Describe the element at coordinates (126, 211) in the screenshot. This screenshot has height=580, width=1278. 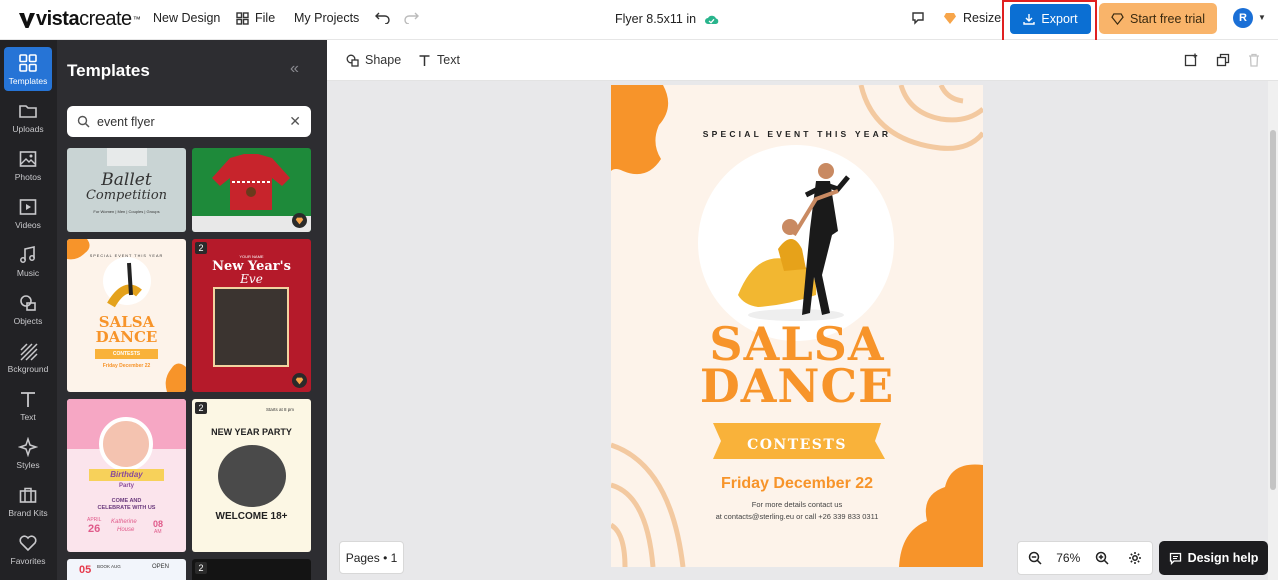
I see `tile-small-text: For Women | Men | Couples | Groups` at that location.